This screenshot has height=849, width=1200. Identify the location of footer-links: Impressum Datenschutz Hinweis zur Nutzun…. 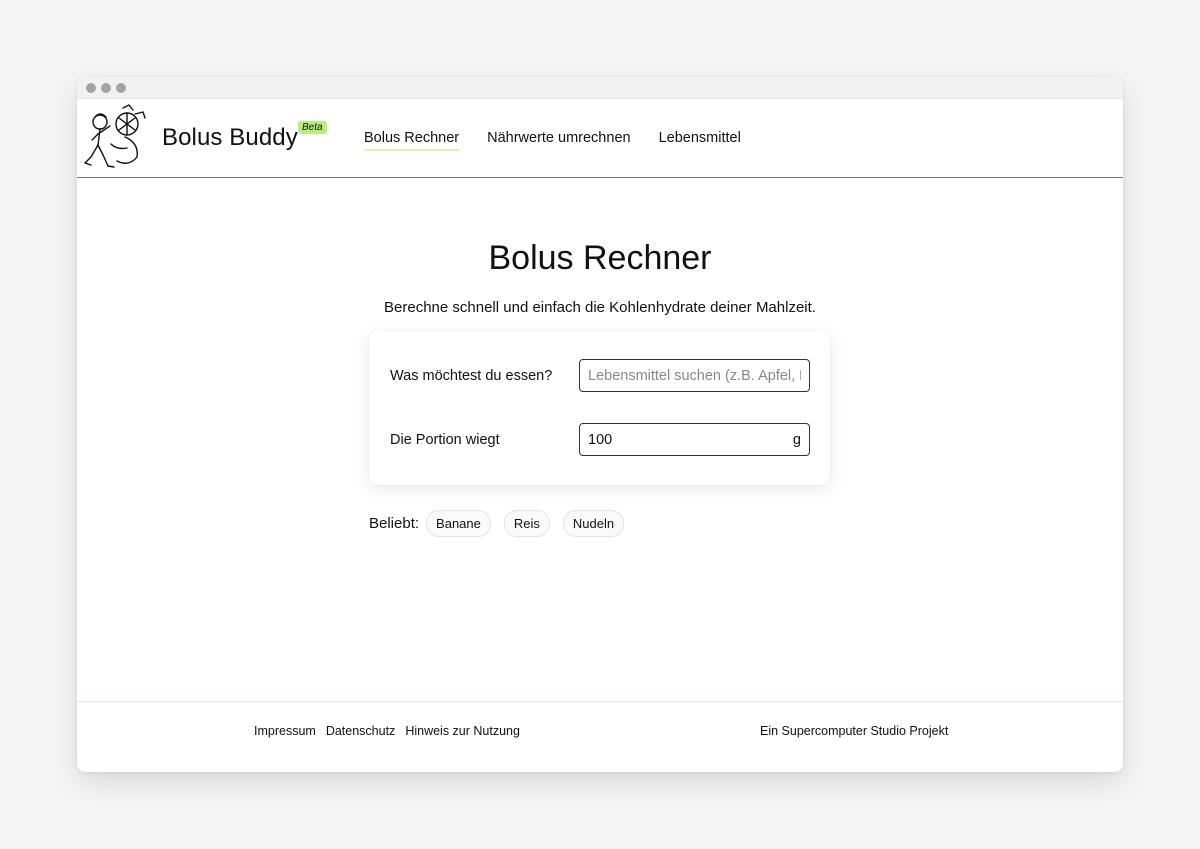
(387, 731).